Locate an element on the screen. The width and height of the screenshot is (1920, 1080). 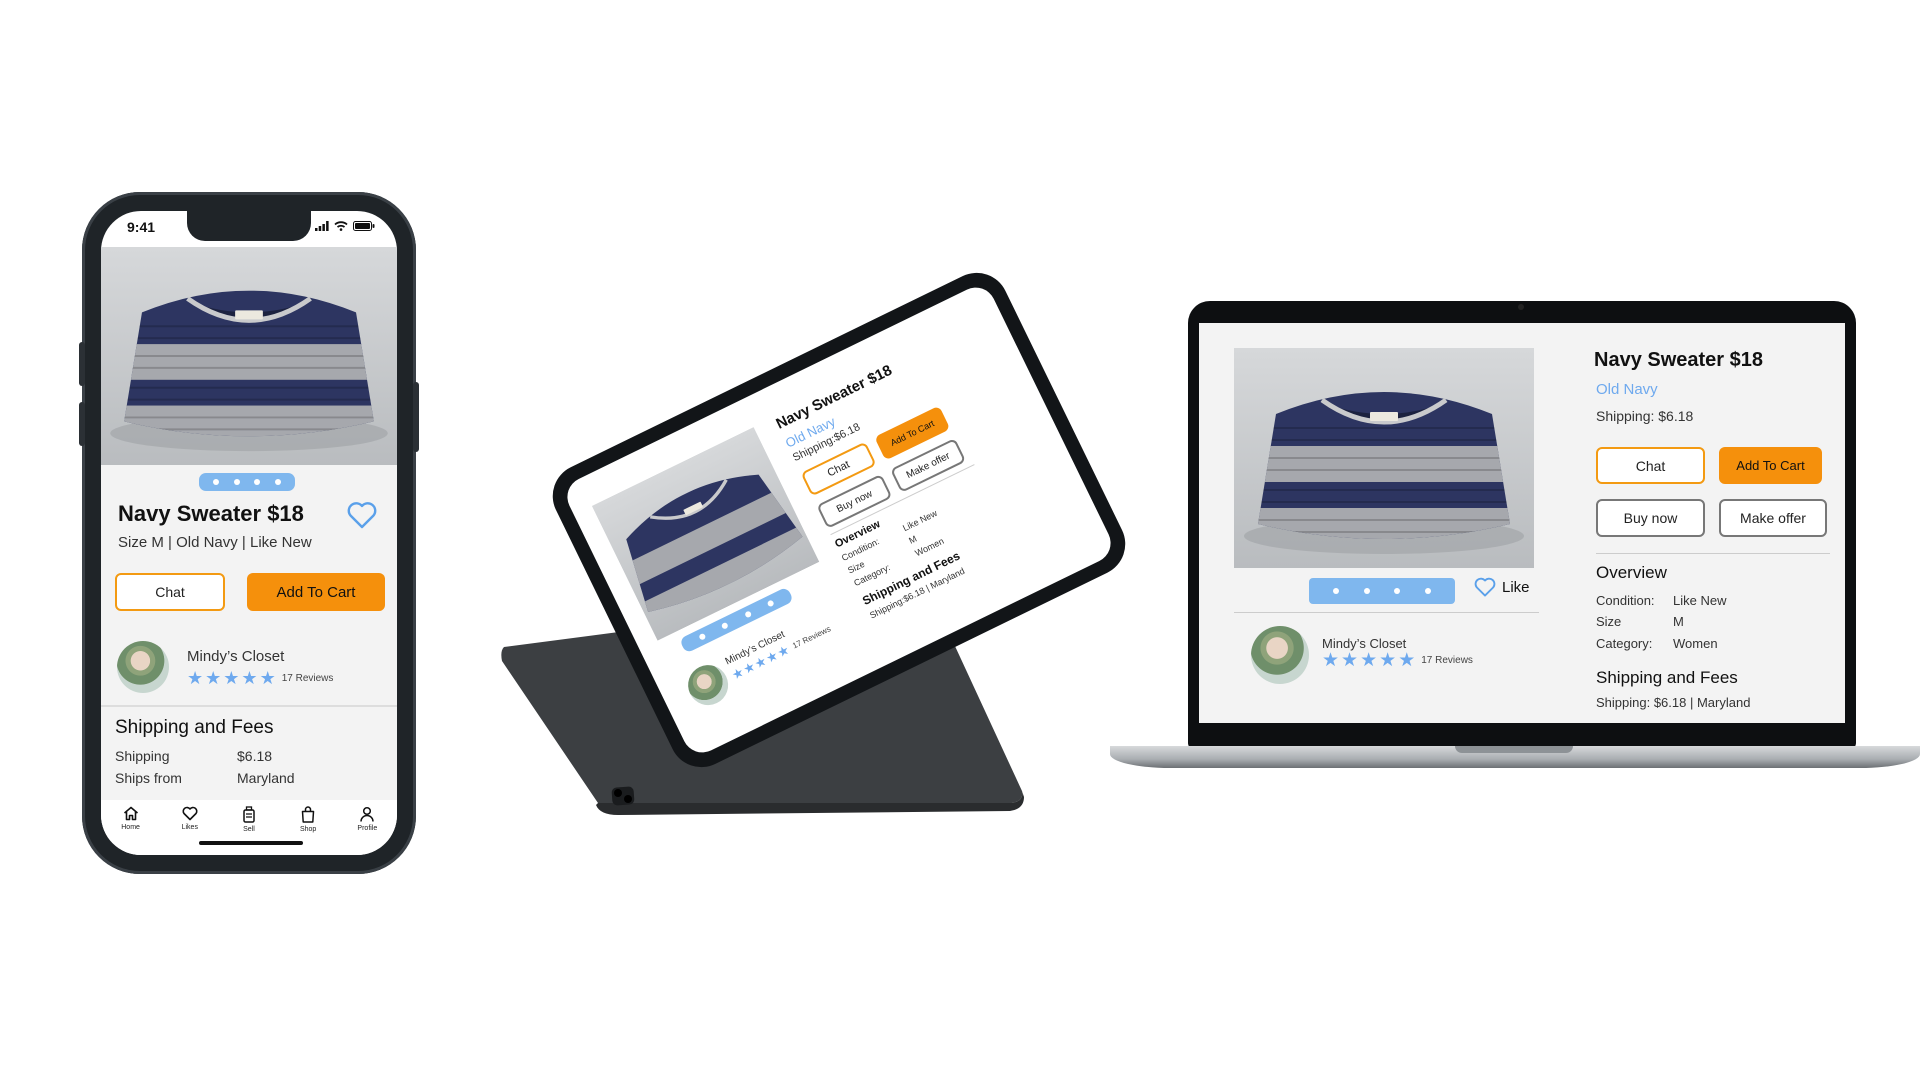
tab-profile-label: Profile is located at coordinates (367, 828).